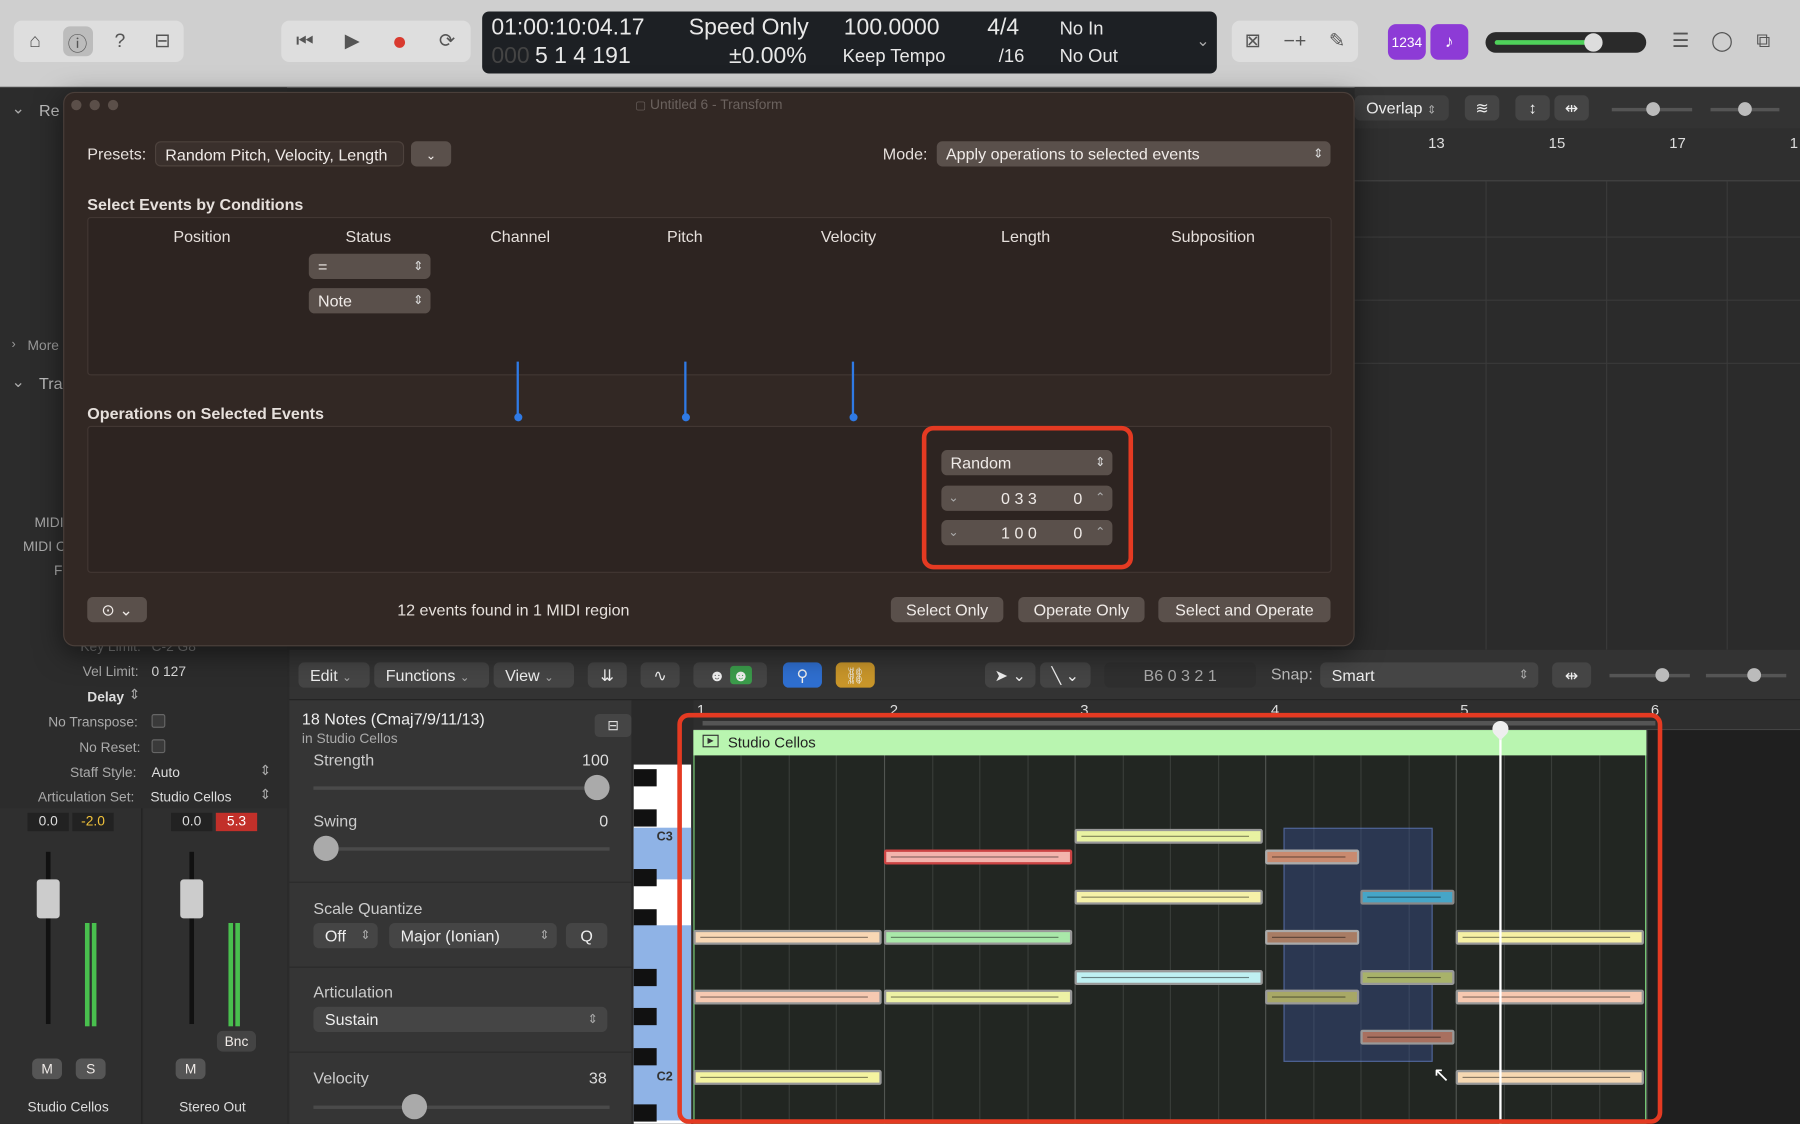  What do you see at coordinates (237, 974) in the screenshot?
I see `strip2-meter-r` at bounding box center [237, 974].